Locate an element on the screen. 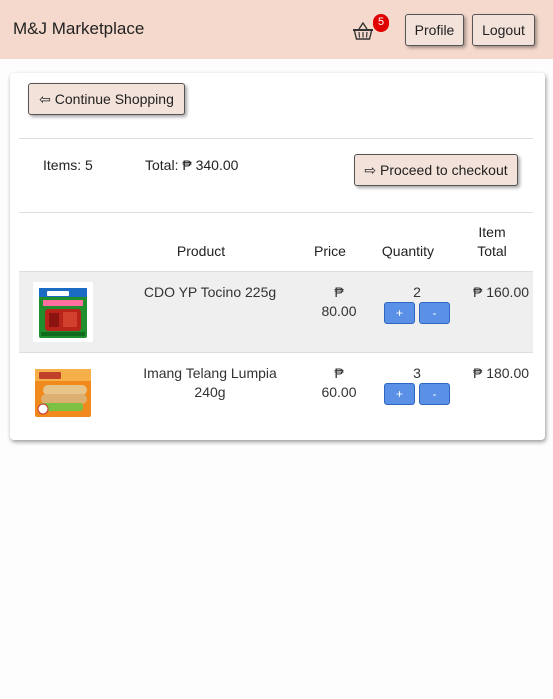 The height and width of the screenshot is (699, 553). product-name-line2: 240g is located at coordinates (210, 392).